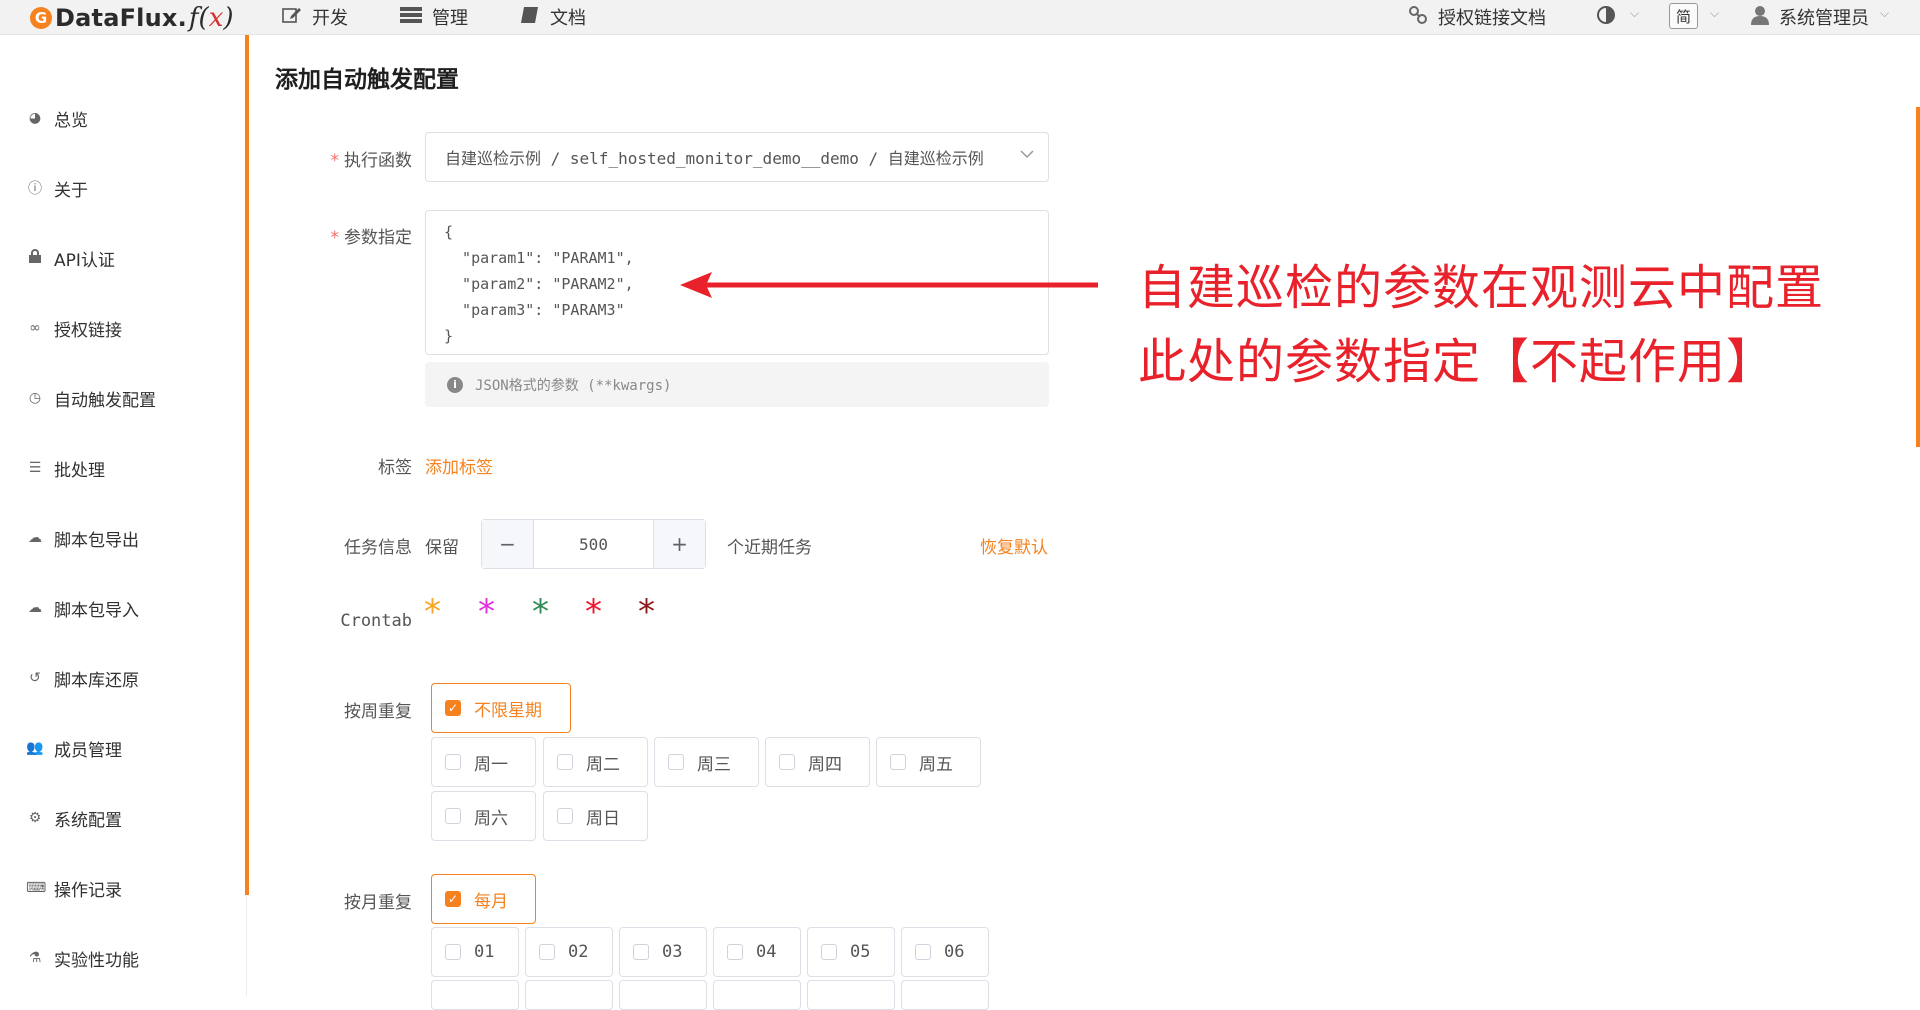 The width and height of the screenshot is (1920, 1010). What do you see at coordinates (1918, 277) in the screenshot?
I see `scrollbar` at bounding box center [1918, 277].